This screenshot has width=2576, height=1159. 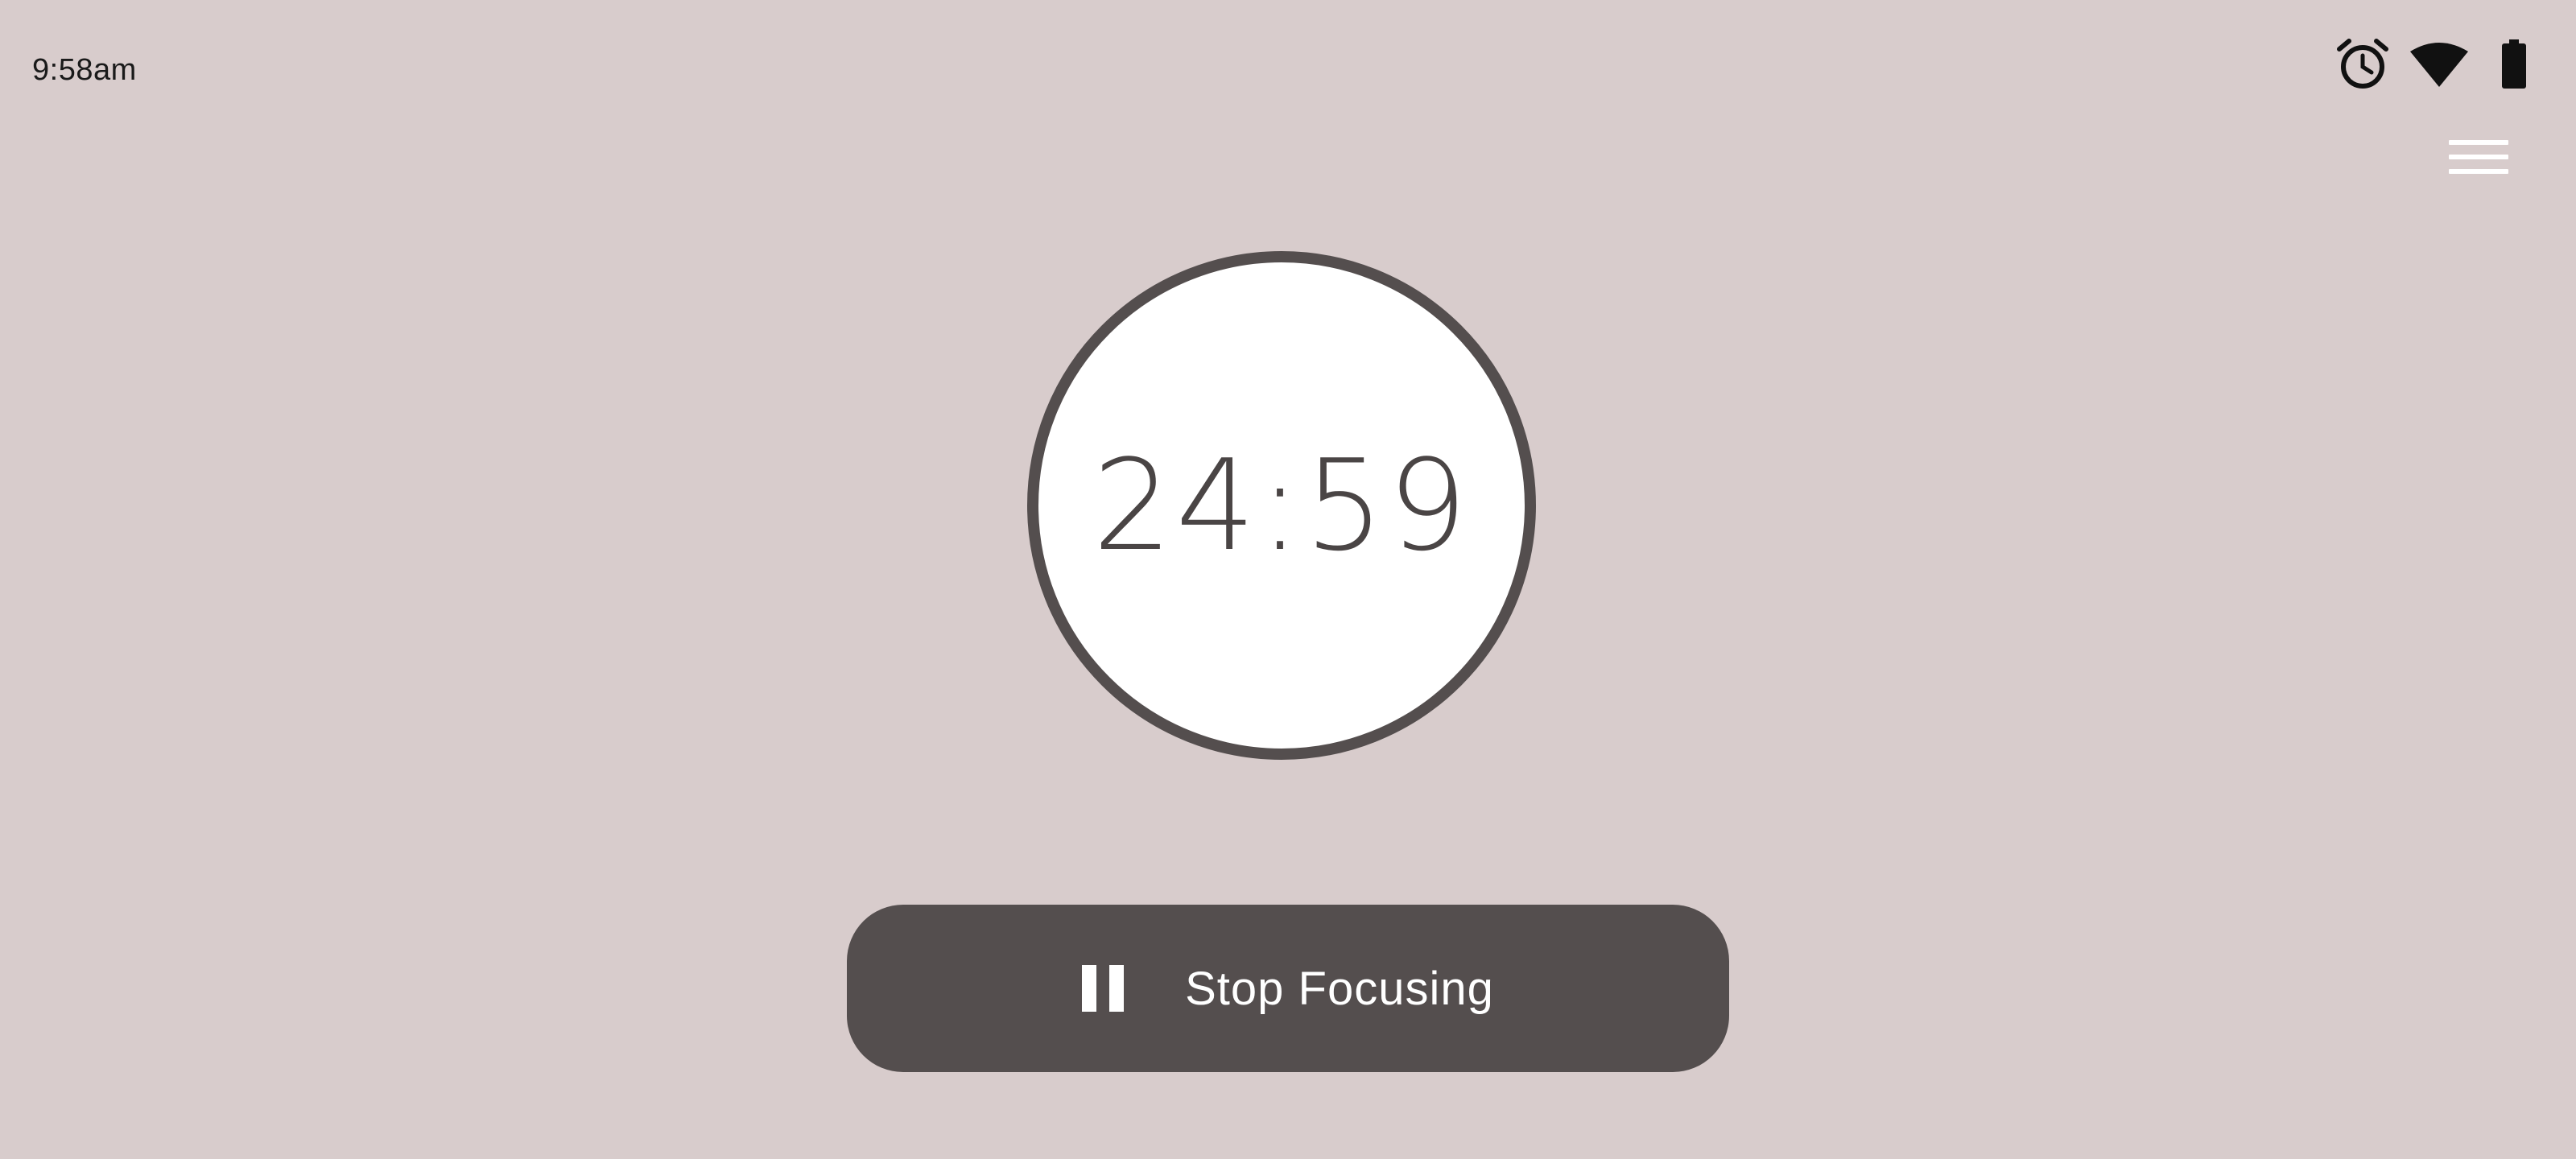 What do you see at coordinates (84, 70) in the screenshot?
I see `status-time: 9:58am` at bounding box center [84, 70].